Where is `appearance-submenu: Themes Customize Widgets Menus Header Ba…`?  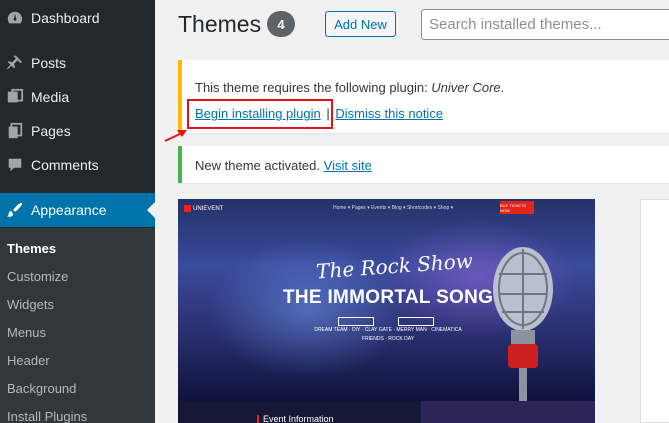
appearance-submenu: Themes Customize Widgets Menus Header Ba… is located at coordinates (77, 325).